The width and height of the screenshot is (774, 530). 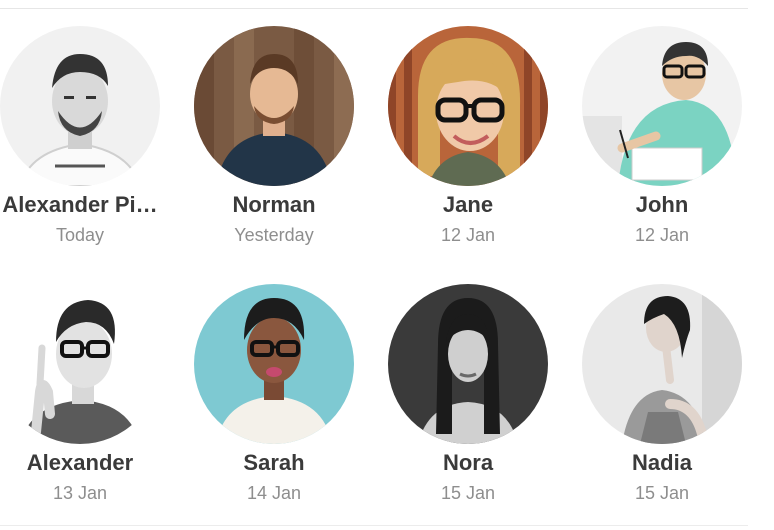 I want to click on contact-card: Nadia 15 Jan, so click(x=662, y=393).